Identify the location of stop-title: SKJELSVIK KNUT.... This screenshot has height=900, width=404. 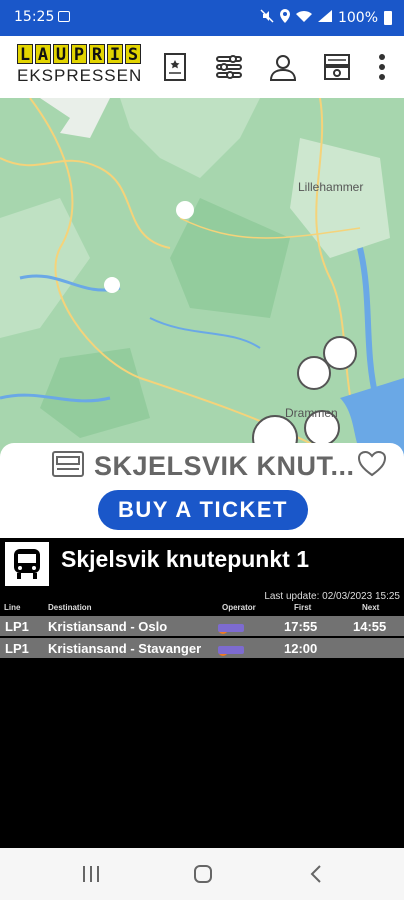
(224, 466).